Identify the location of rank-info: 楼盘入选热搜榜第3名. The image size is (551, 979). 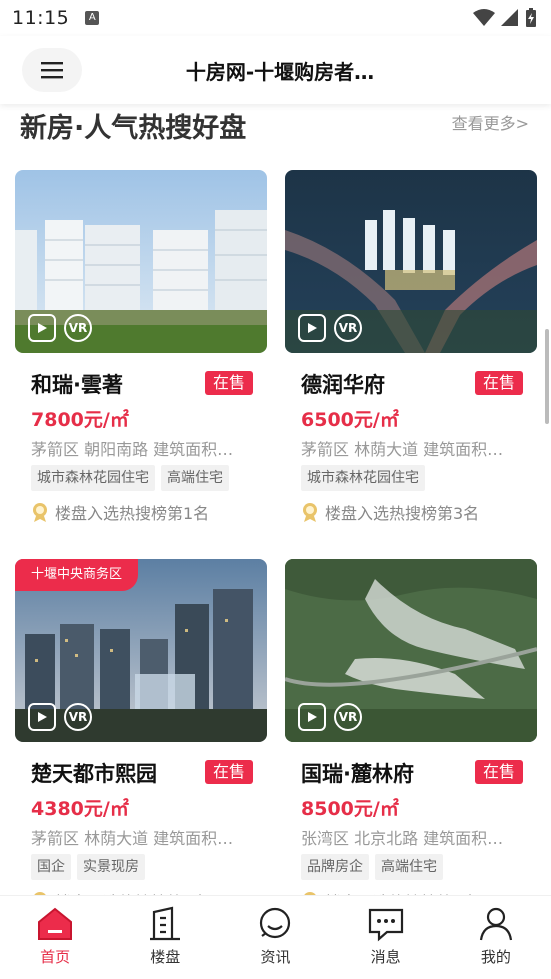
(390, 512).